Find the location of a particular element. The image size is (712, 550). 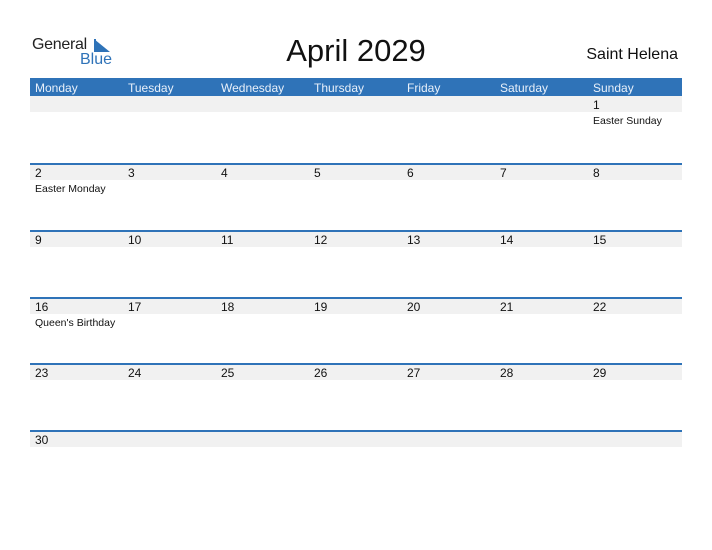

country-label: Saint Helena is located at coordinates (632, 54).